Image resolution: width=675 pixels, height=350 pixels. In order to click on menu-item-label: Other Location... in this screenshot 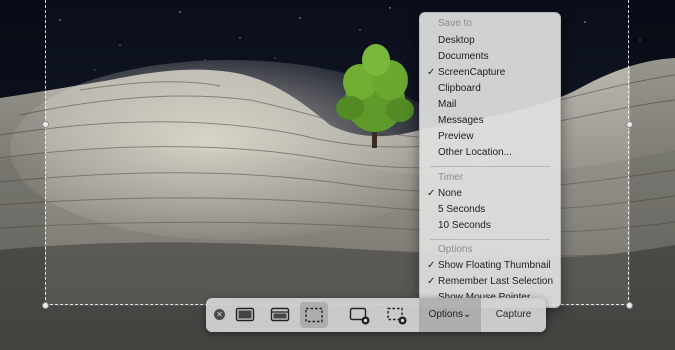, I will do `click(475, 152)`.